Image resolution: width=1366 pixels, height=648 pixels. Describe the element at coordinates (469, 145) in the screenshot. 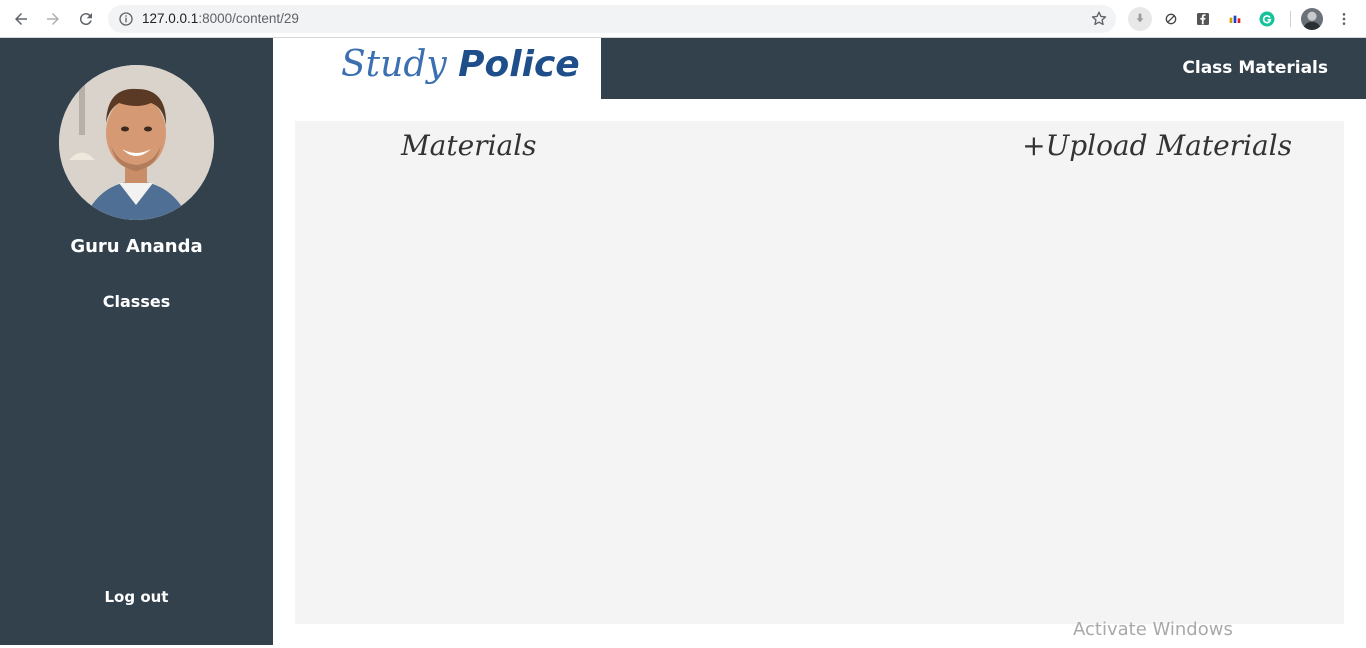

I see `materials-heading: Materials` at that location.